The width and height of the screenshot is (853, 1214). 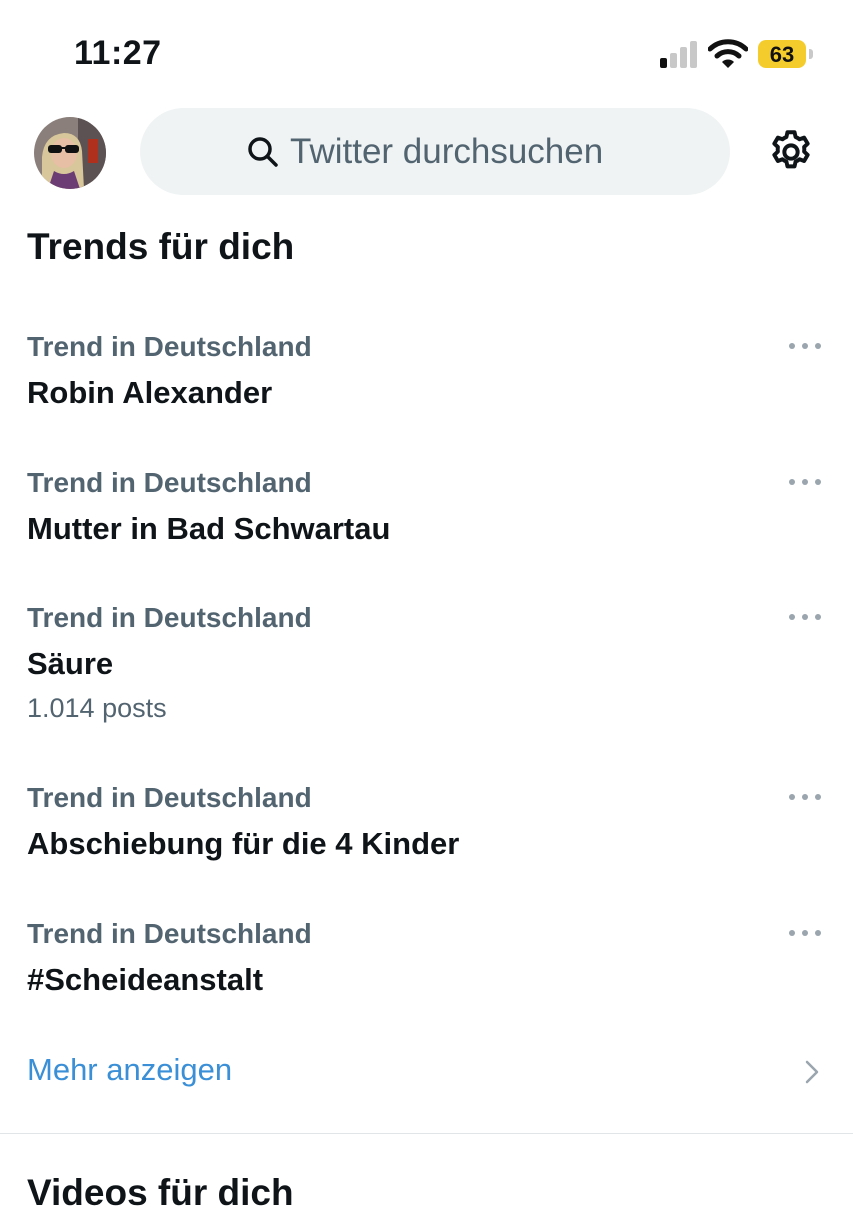 I want to click on trend-name: #Scheideanstalt, so click(x=145, y=979).